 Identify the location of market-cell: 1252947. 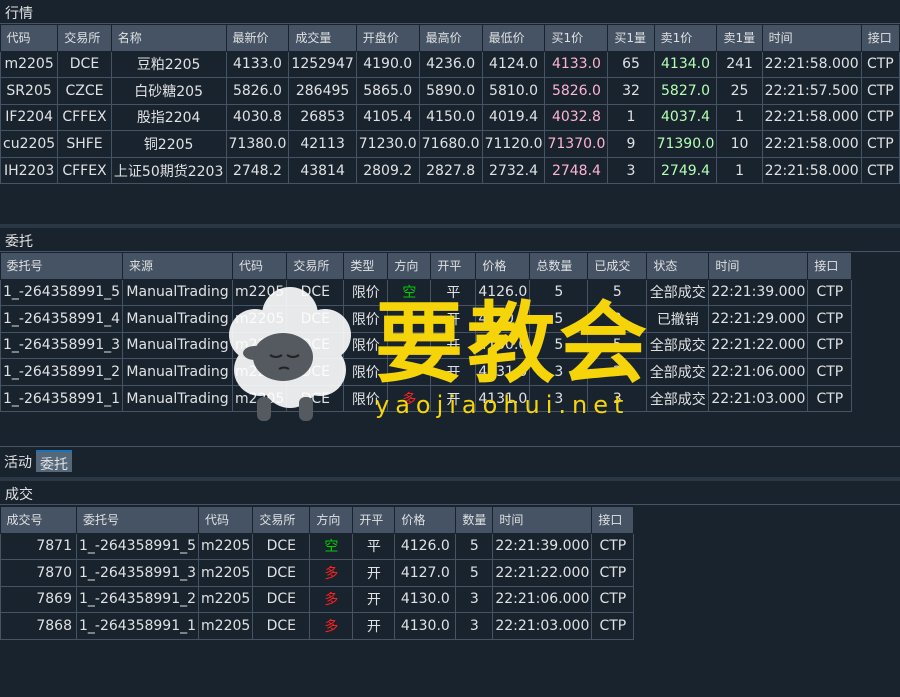
(322, 64).